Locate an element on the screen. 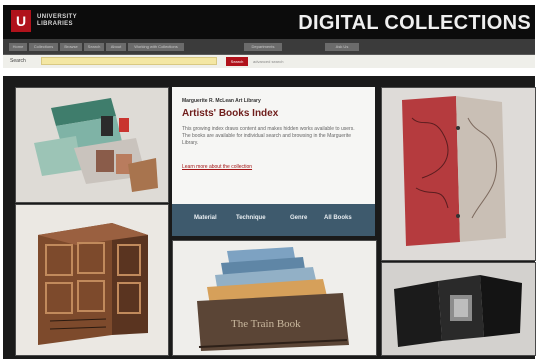 The height and width of the screenshot is (363, 538). artist-book-tile-train: The Train Book is located at coordinates (274, 298).